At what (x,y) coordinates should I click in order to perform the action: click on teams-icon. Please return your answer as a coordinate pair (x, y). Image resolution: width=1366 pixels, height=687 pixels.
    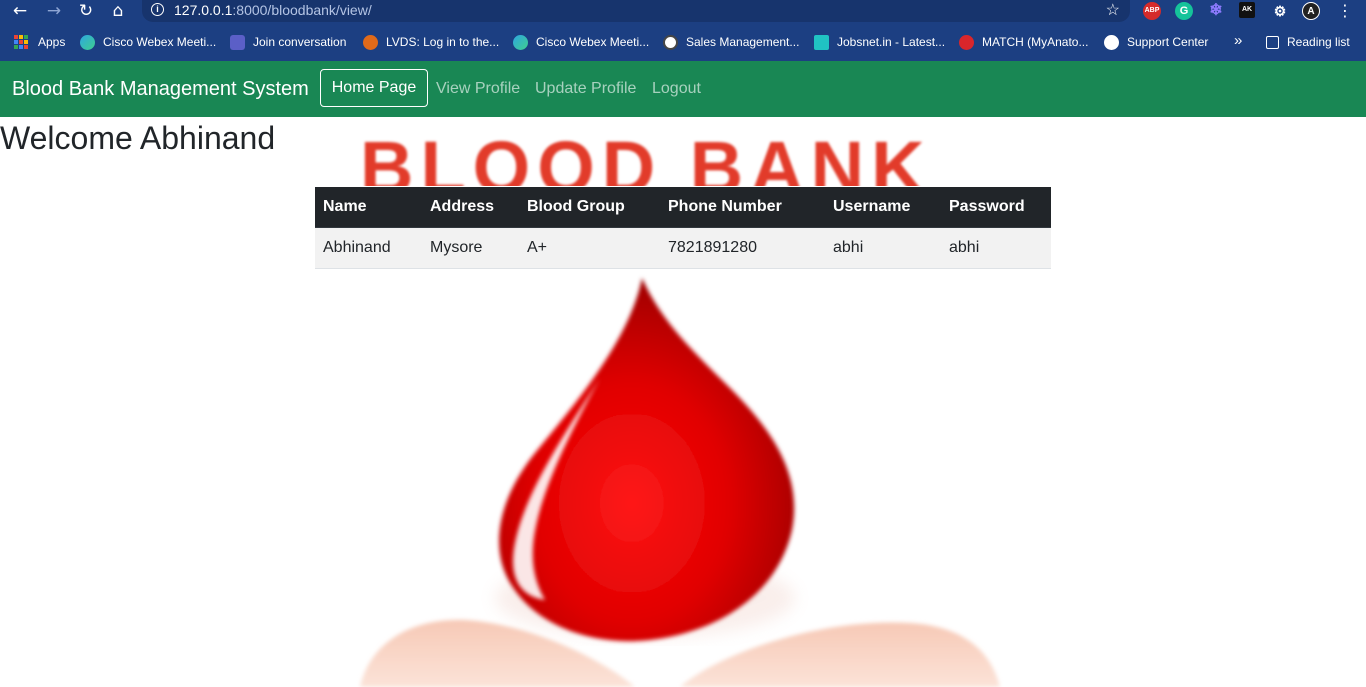
    Looking at the image, I should click on (237, 42).